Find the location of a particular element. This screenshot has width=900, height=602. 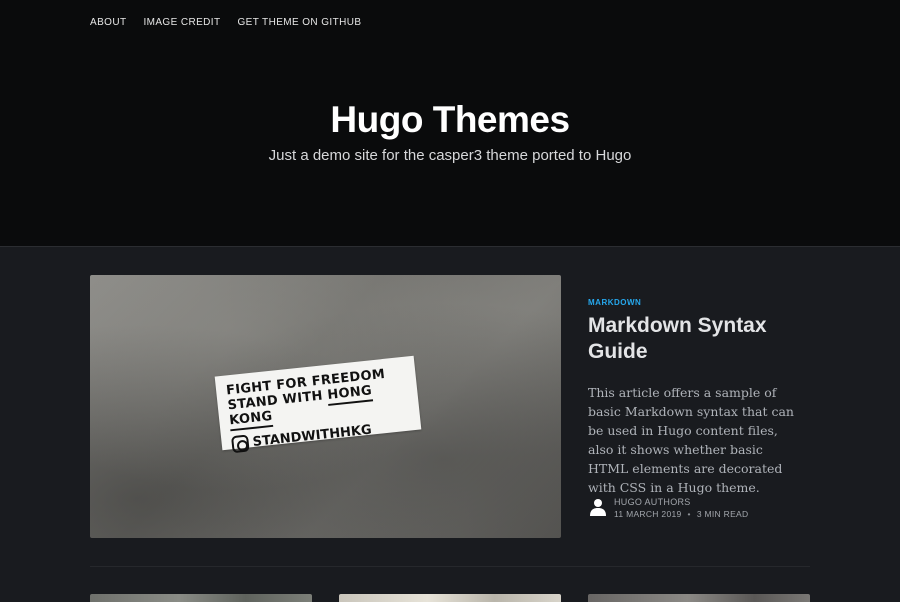

post-meta: 11 MARCH 2019 • 3 MIN READ is located at coordinates (681, 514).